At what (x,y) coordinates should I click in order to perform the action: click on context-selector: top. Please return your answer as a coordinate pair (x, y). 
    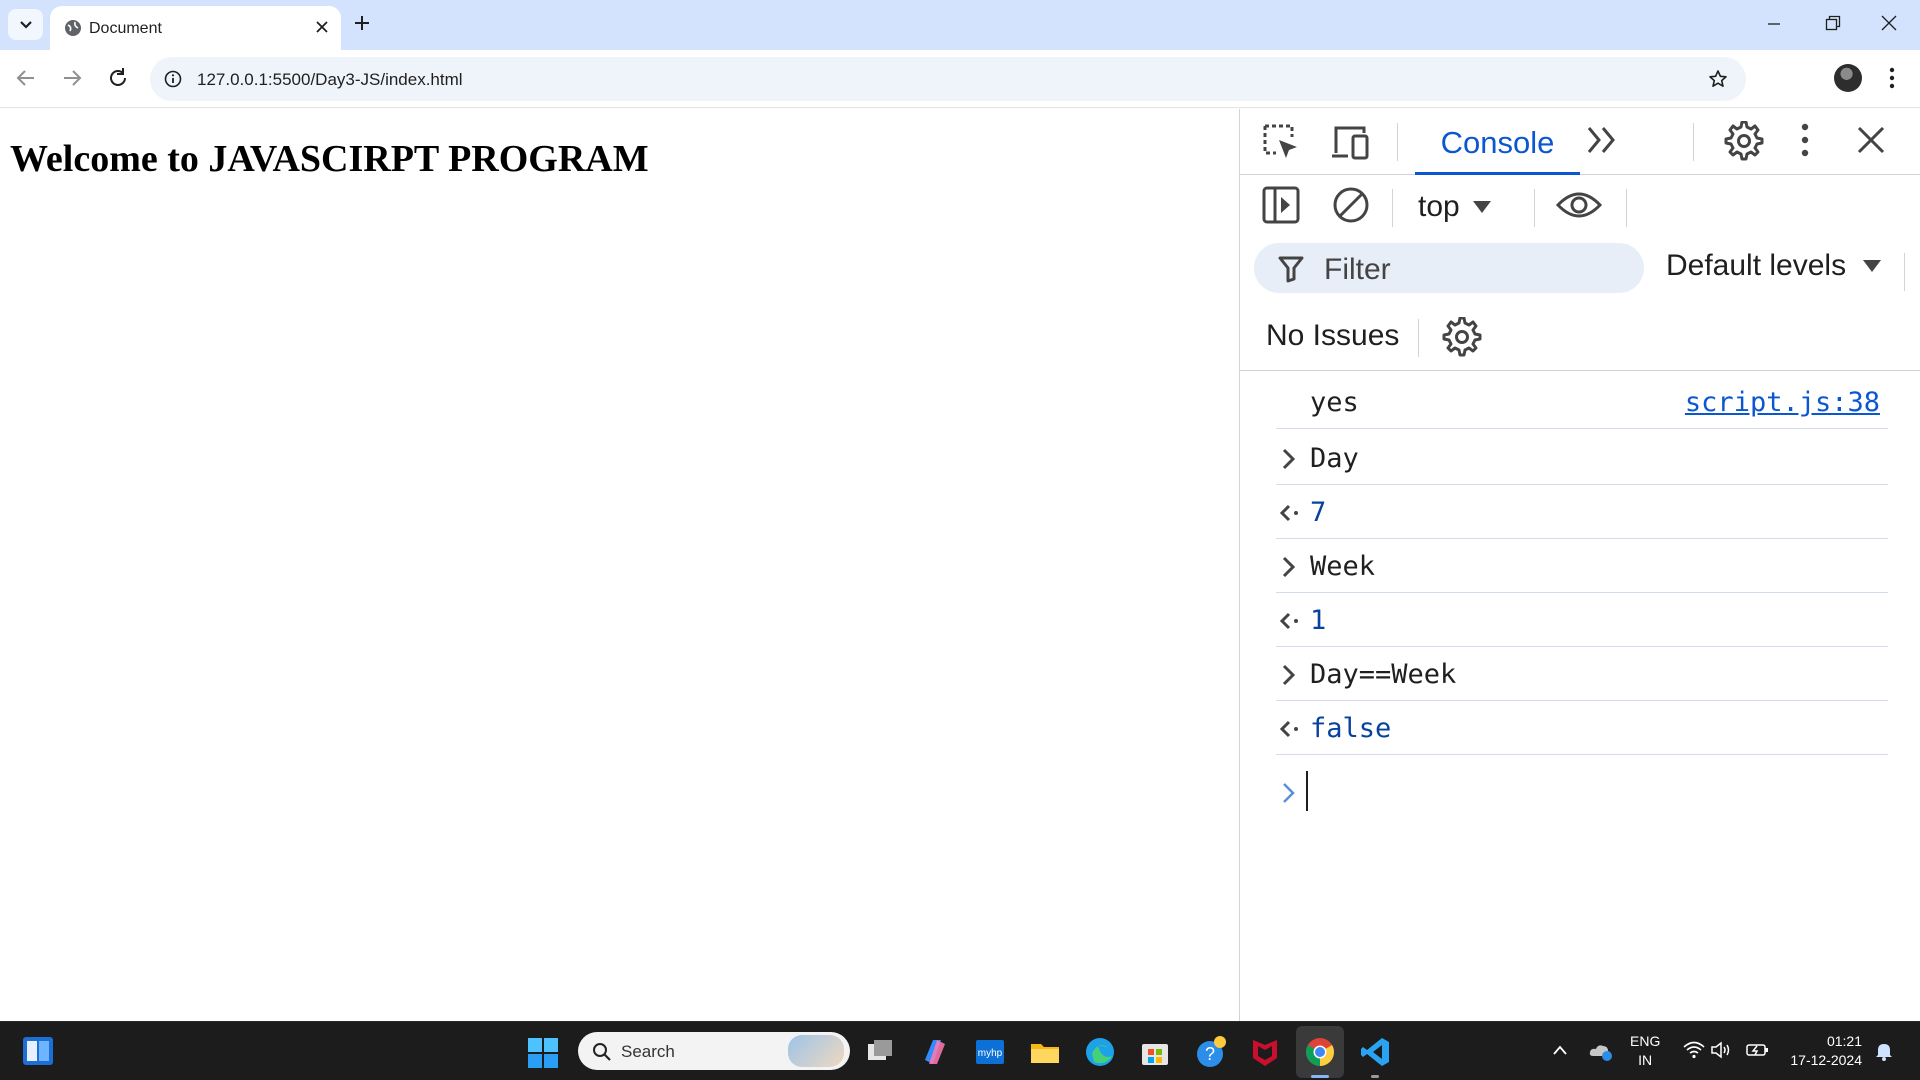
    Looking at the image, I should click on (1455, 207).